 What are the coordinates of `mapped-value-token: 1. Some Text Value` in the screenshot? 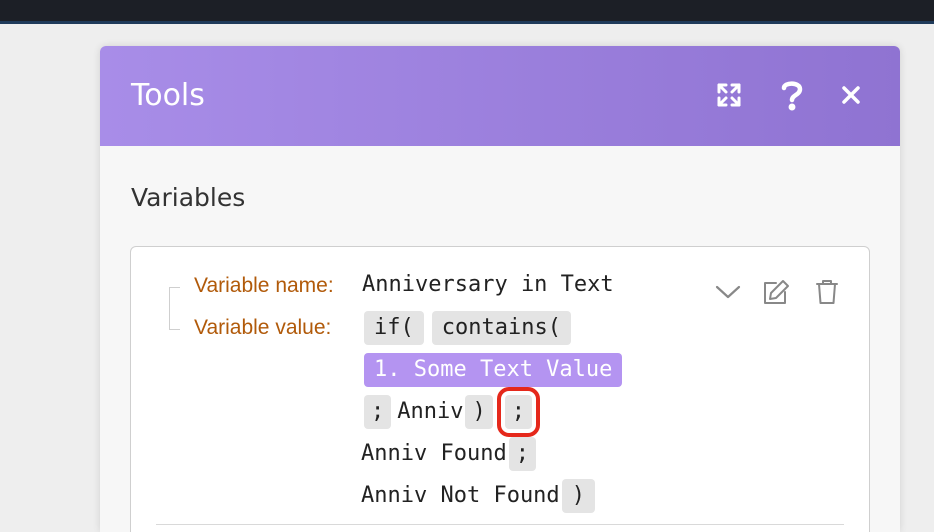 It's located at (493, 370).